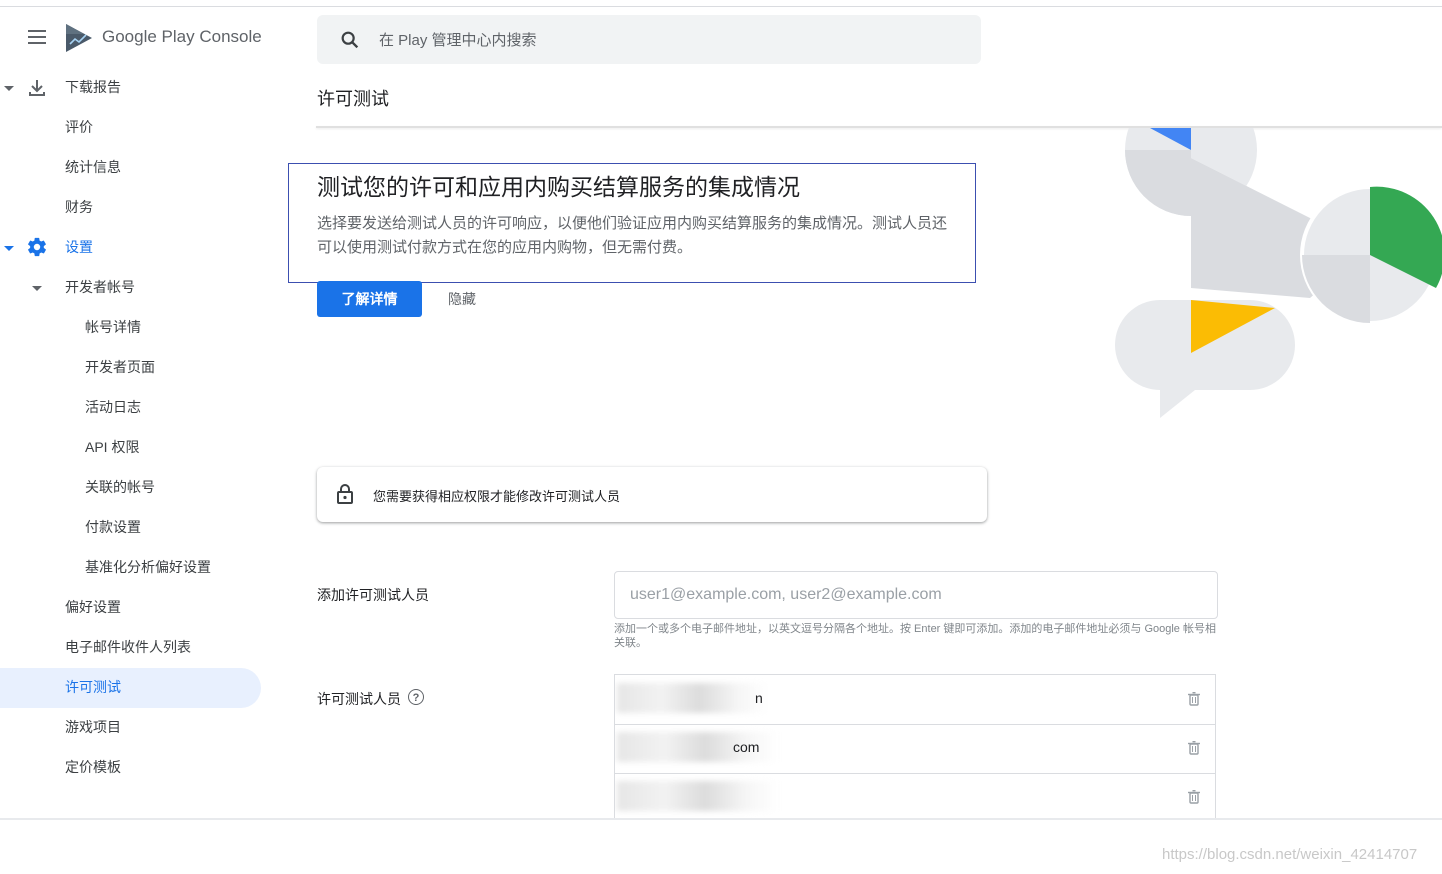 The image size is (1442, 874). I want to click on sidebar-item-reviews: 评价, so click(79, 127).